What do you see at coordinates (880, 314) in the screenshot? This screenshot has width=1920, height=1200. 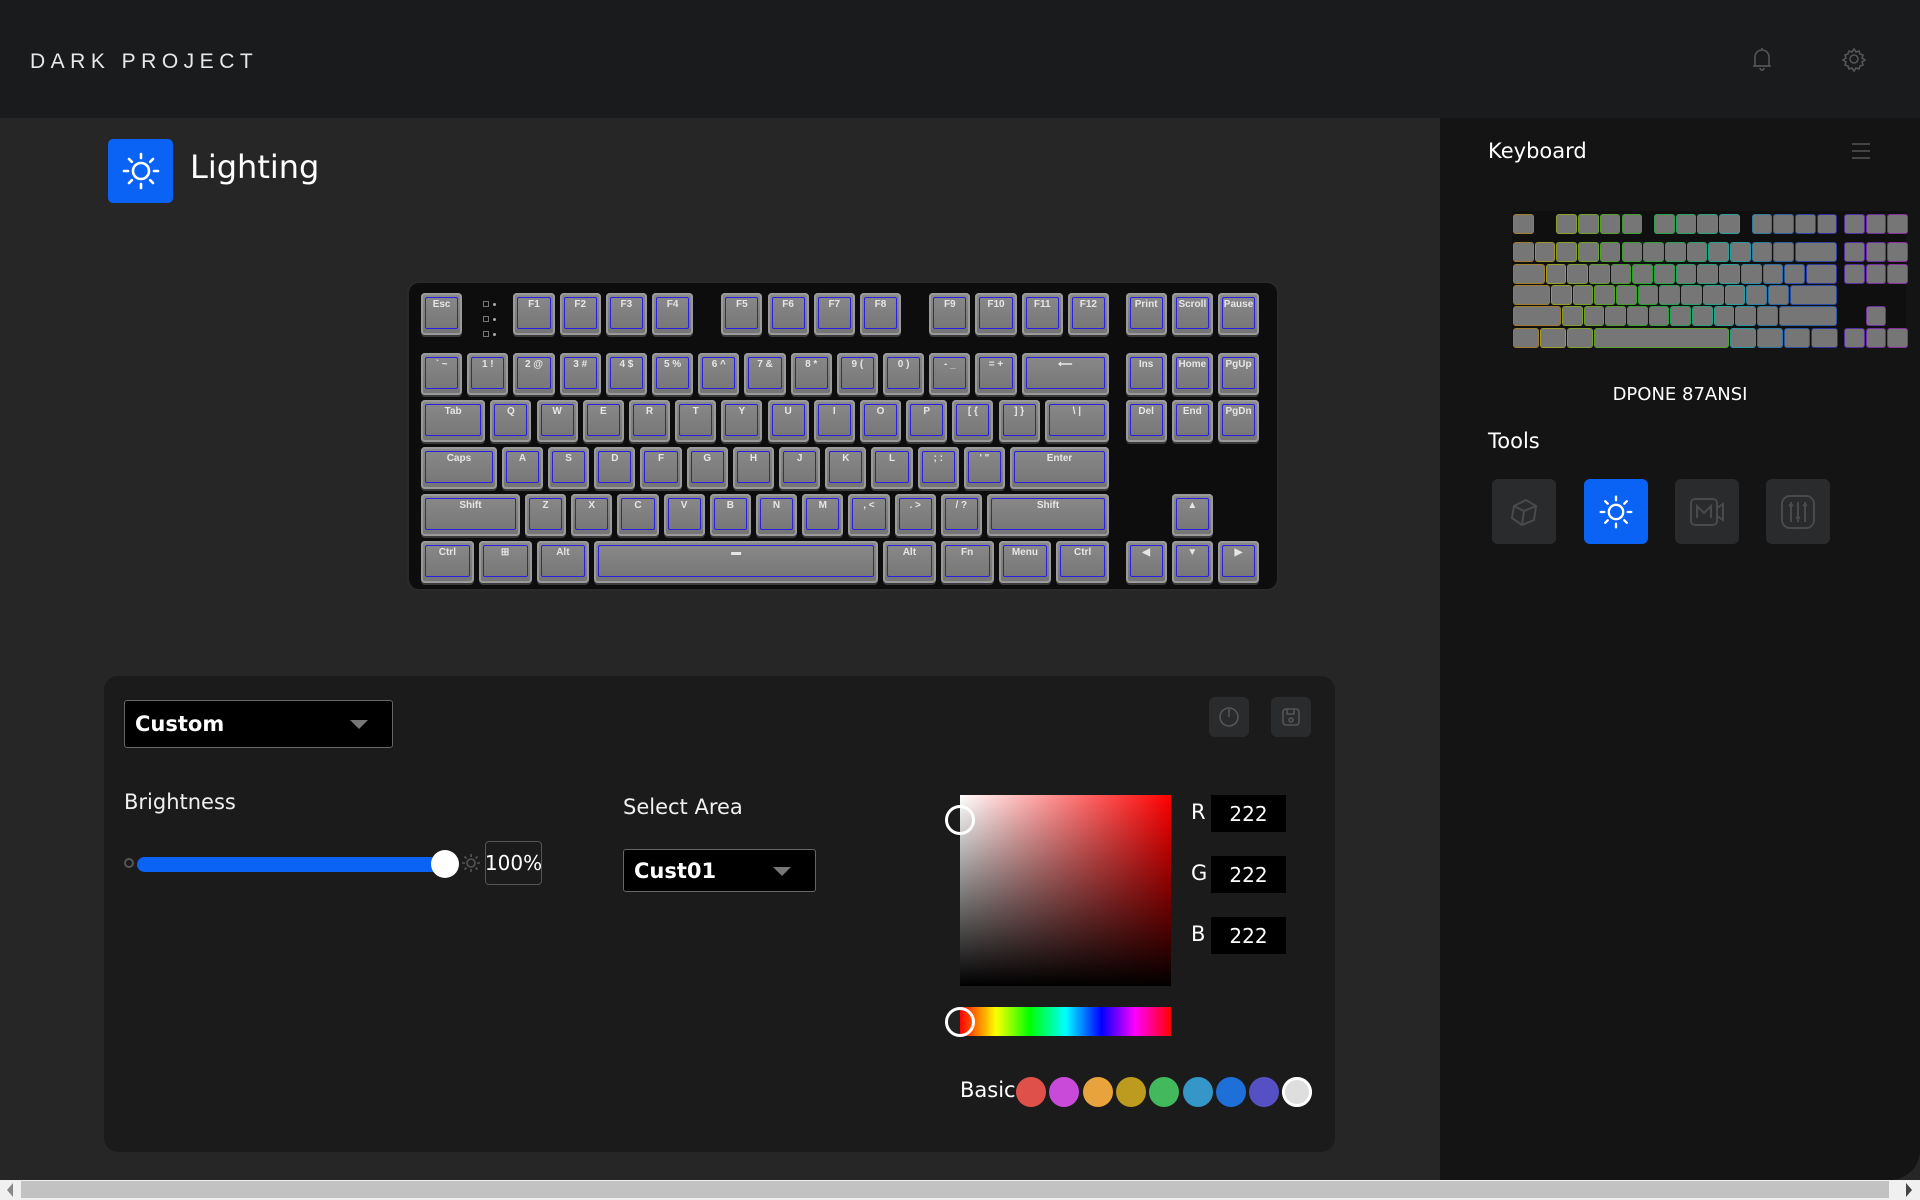 I see `key: F8` at bounding box center [880, 314].